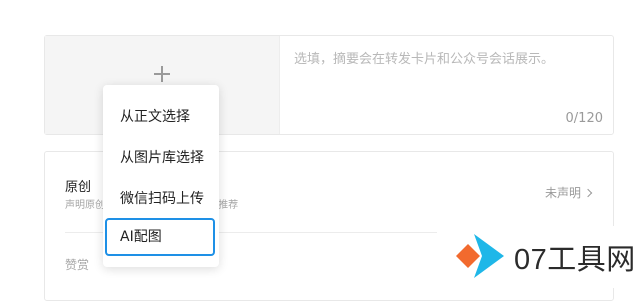 The width and height of the screenshot is (640, 301). Describe the element at coordinates (155, 116) in the screenshot. I see `menu-item-from-article: 从正文选择` at that location.